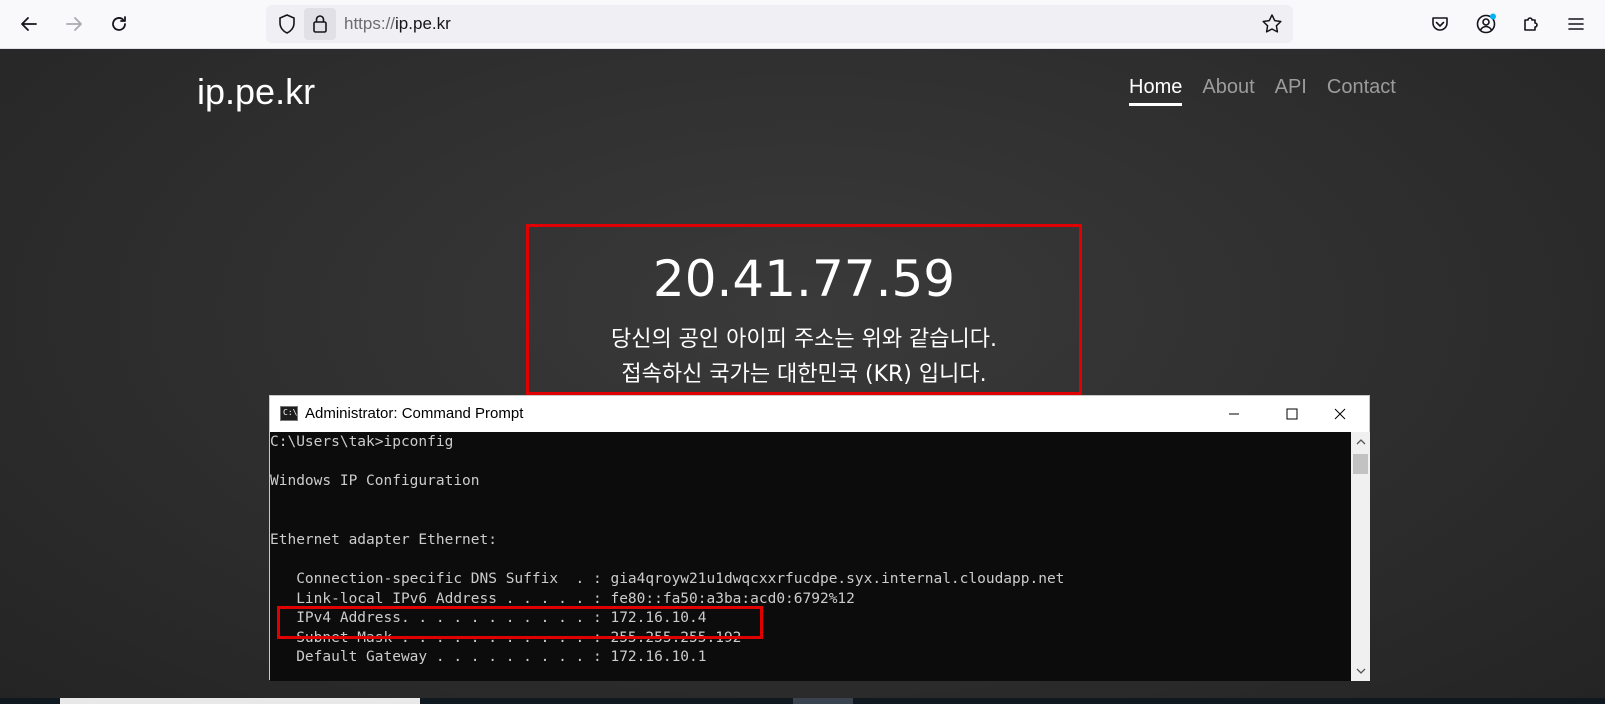 The width and height of the screenshot is (1605, 704). I want to click on account-button, so click(1486, 24).